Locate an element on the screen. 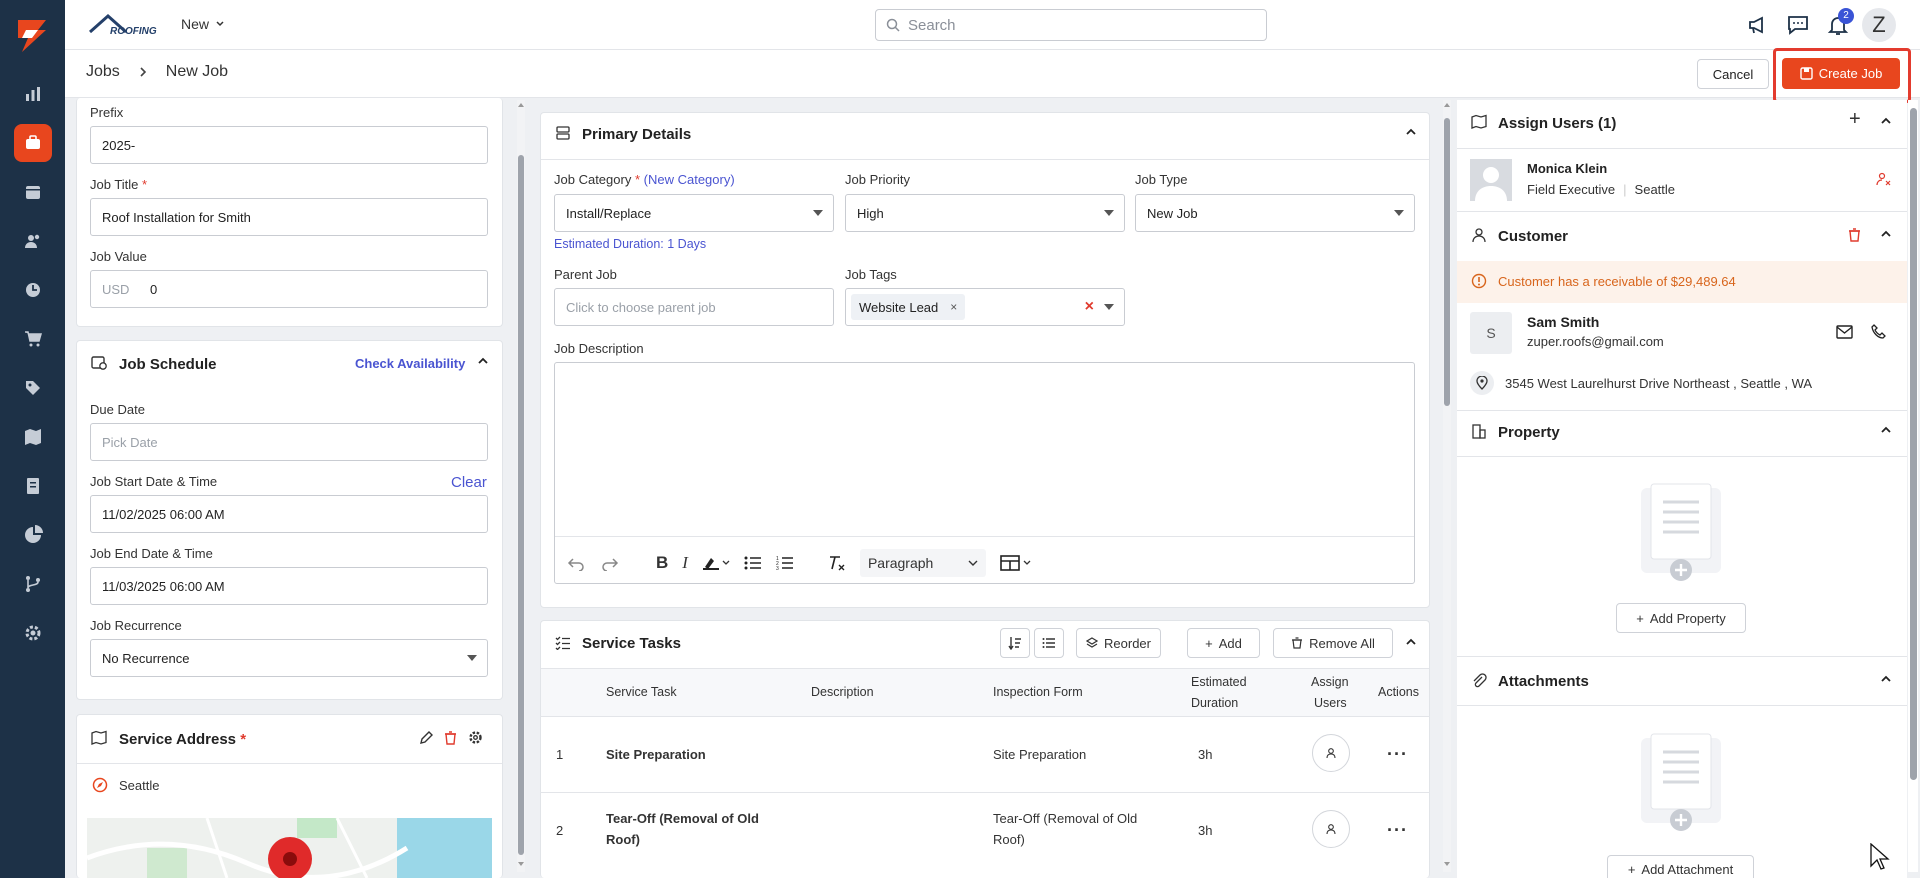  parent-job-input: Click to choose parent job is located at coordinates (694, 307).